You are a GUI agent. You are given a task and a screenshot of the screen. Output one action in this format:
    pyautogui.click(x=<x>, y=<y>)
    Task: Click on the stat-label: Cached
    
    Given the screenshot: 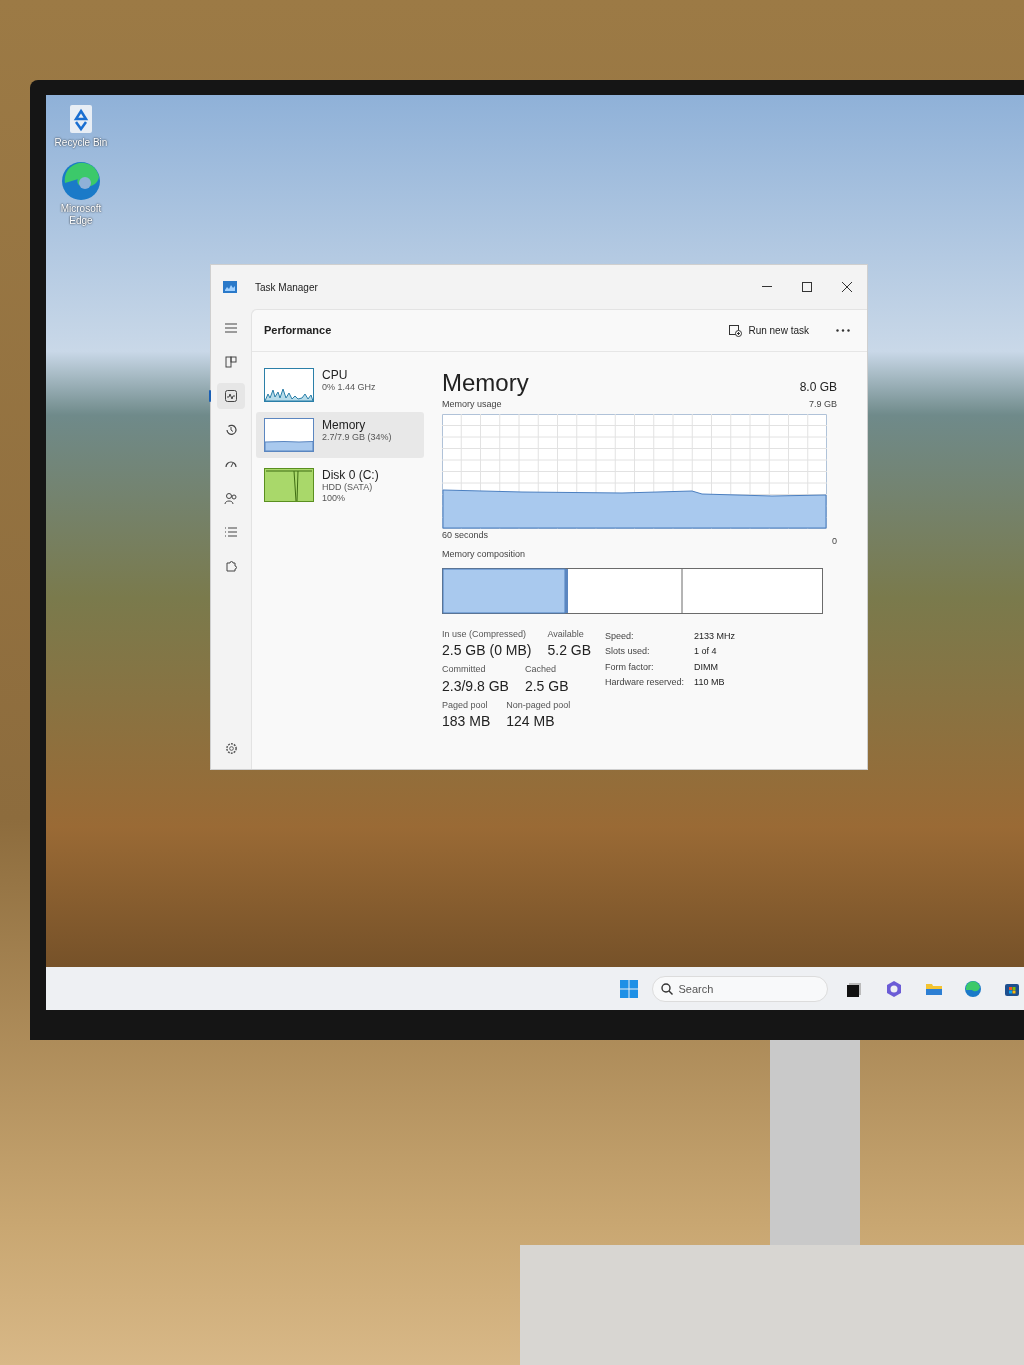 What is the action you would take?
    pyautogui.click(x=540, y=669)
    